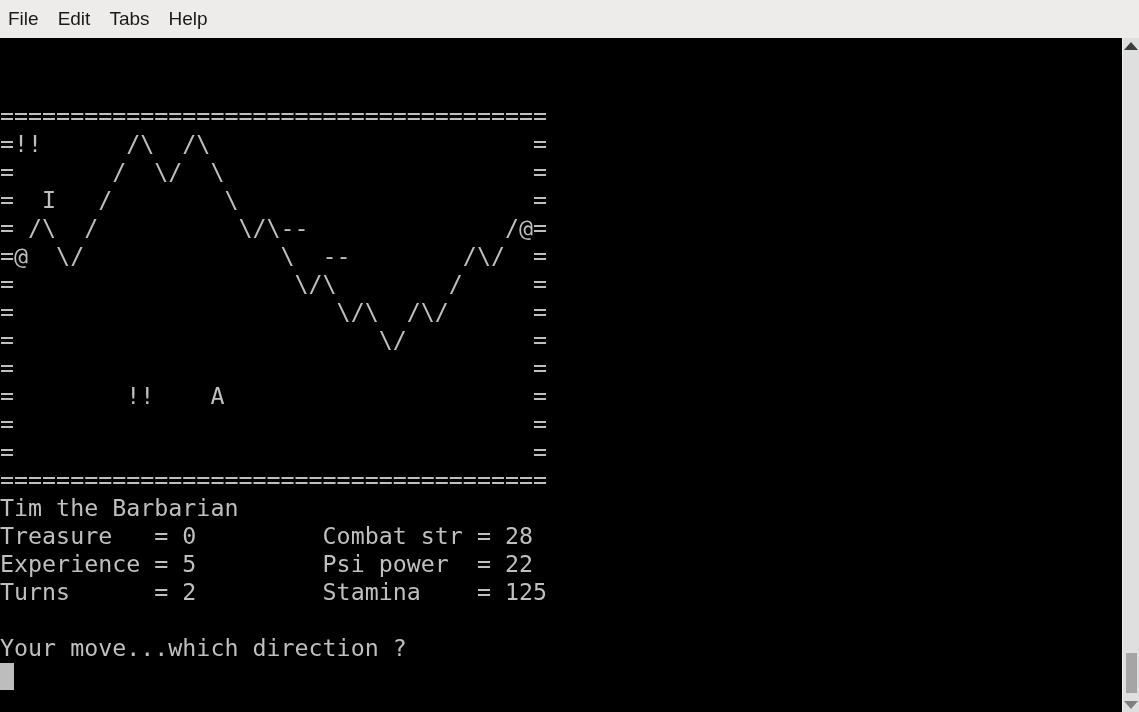 This screenshot has height=712, width=1139. What do you see at coordinates (273, 172) in the screenshot?
I see `terminal-line: = / \/ \ =` at bounding box center [273, 172].